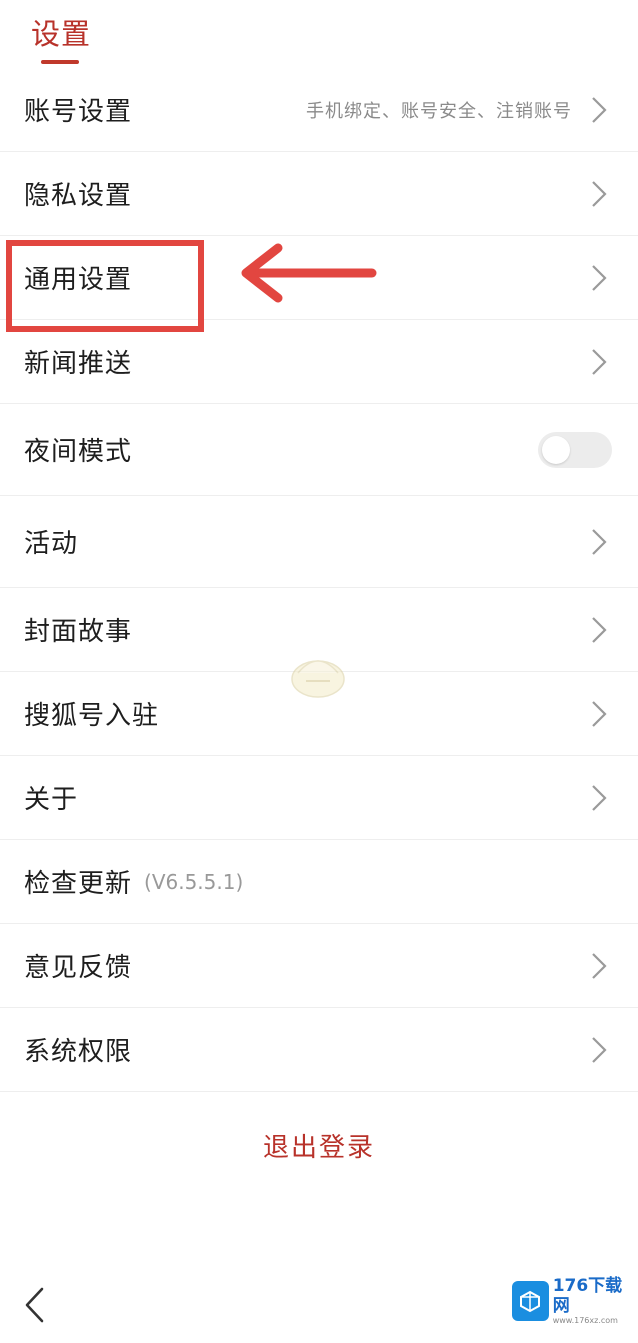 The height and width of the screenshot is (1343, 638). What do you see at coordinates (319, 882) in the screenshot?
I see `settings-item-check-update: 检查更新 (V6.5.5.1)` at bounding box center [319, 882].